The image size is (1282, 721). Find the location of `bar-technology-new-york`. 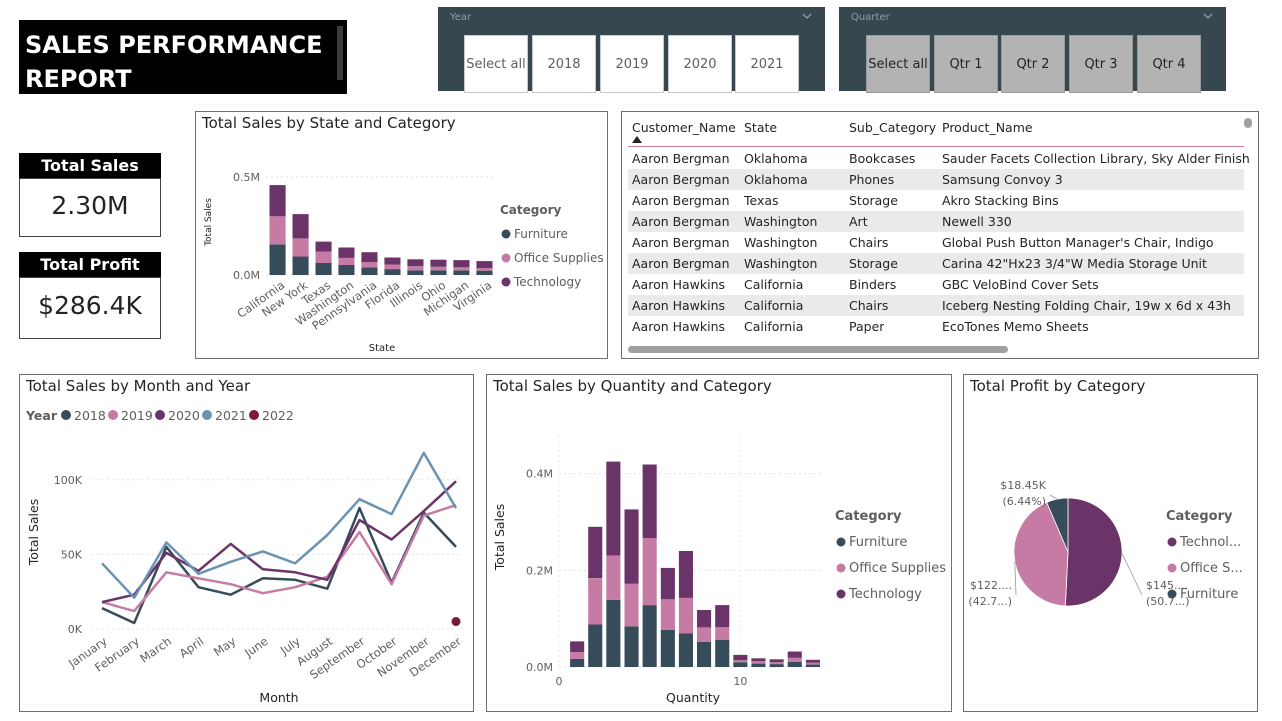

bar-technology-new-york is located at coordinates (300, 226).